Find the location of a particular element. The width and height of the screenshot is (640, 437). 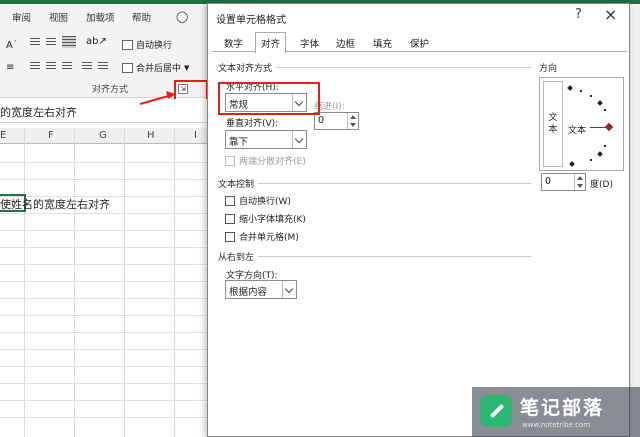

watermark: 笔记部落 www.notetribe.com is located at coordinates (556, 412).